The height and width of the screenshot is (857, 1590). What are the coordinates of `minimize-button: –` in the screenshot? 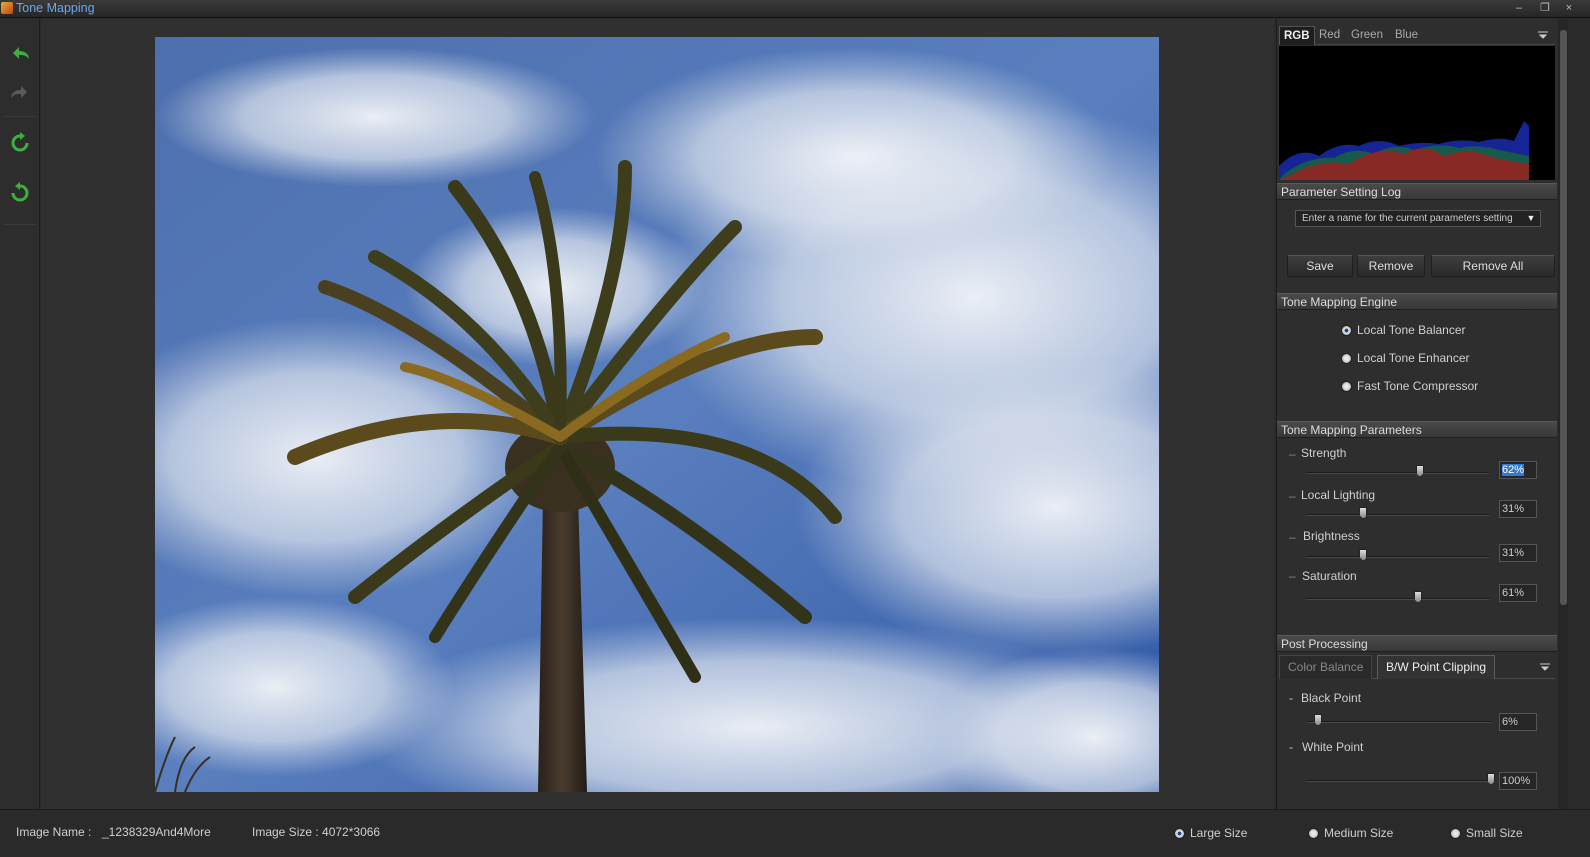 It's located at (1519, 8).